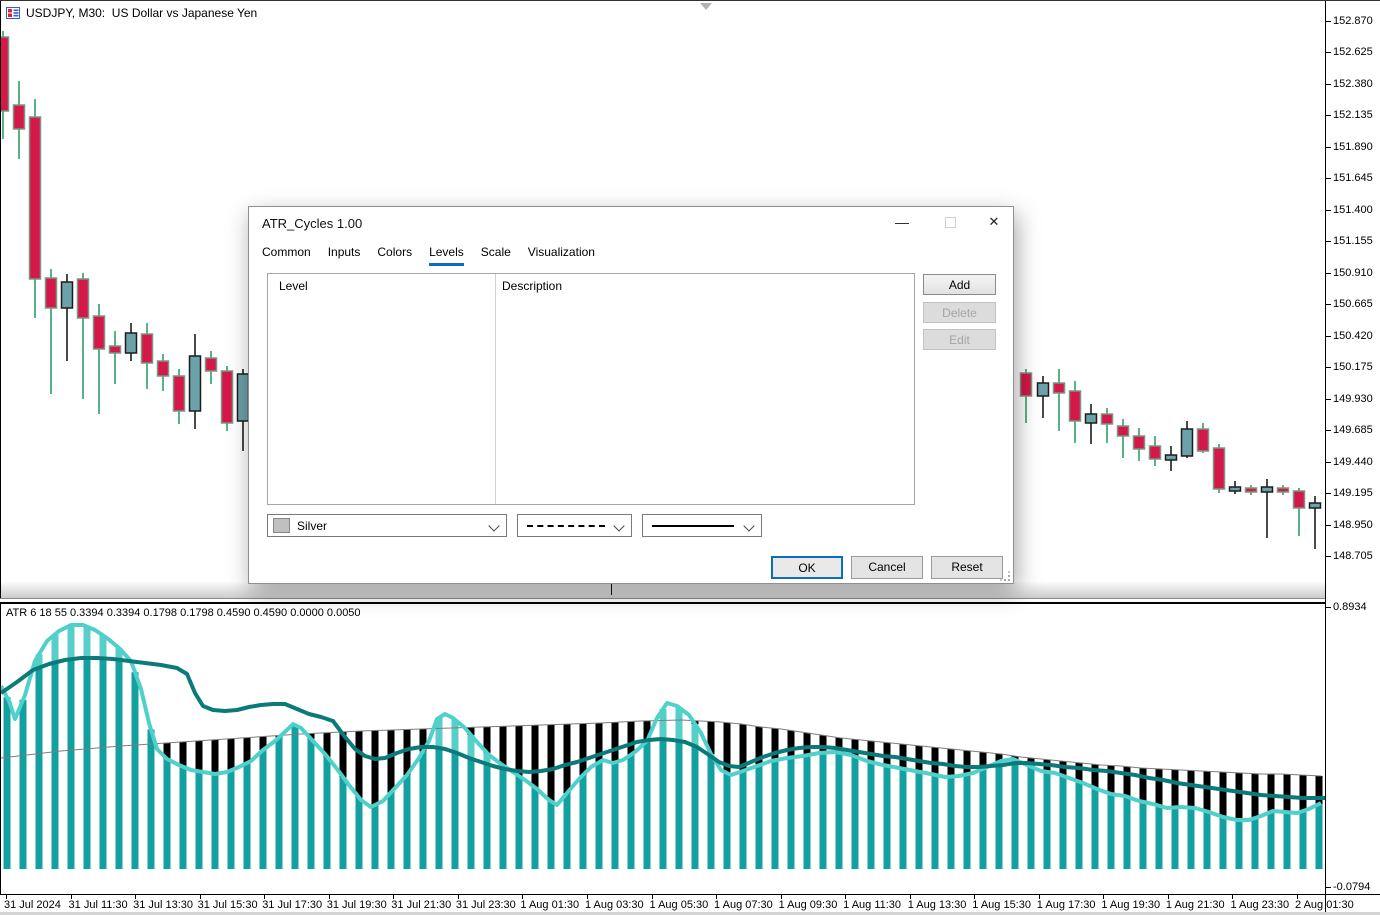 The height and width of the screenshot is (915, 1380). What do you see at coordinates (1353, 430) in the screenshot?
I see `price-label: 149.685` at bounding box center [1353, 430].